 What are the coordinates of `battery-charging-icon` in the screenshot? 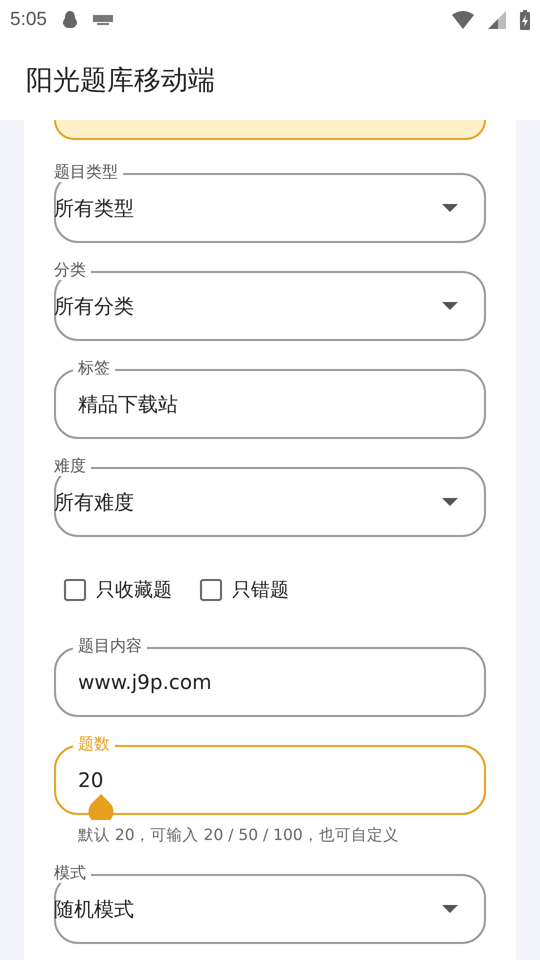 It's located at (525, 20).